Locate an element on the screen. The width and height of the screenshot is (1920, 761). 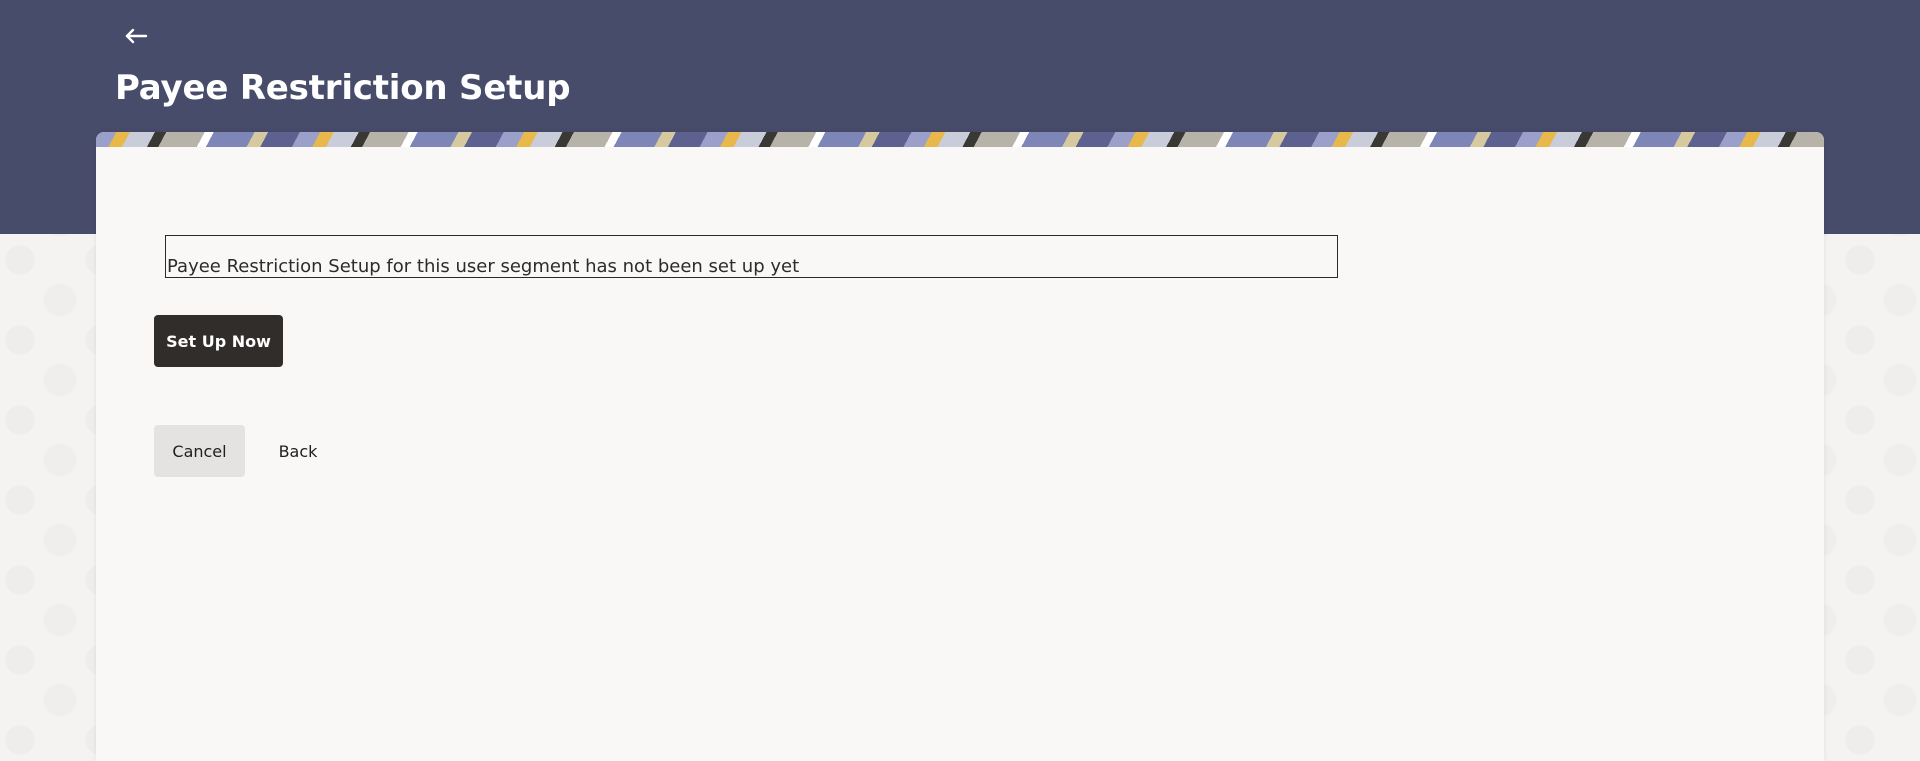
card-banner-decoration is located at coordinates (960, 139).